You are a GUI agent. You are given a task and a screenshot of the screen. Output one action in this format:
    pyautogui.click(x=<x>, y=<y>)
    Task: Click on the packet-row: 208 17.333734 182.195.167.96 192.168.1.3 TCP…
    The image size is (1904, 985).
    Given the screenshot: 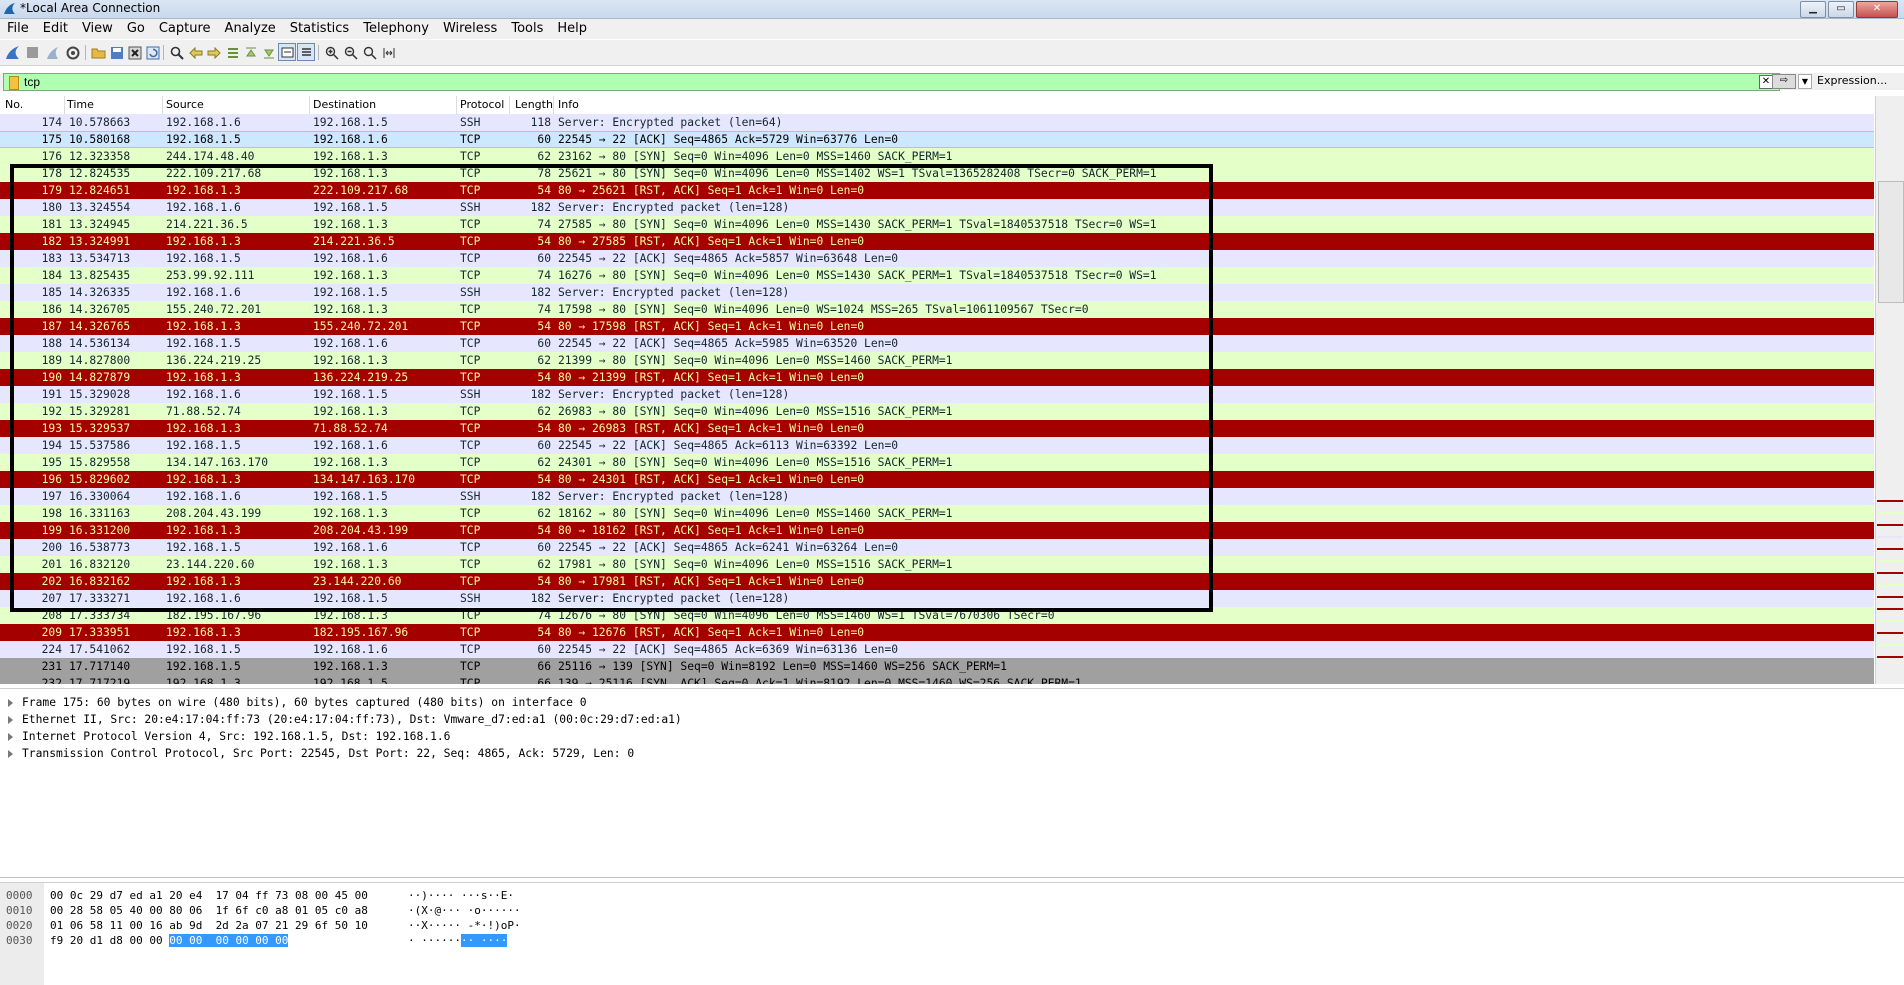 What is the action you would take?
    pyautogui.click(x=937, y=615)
    